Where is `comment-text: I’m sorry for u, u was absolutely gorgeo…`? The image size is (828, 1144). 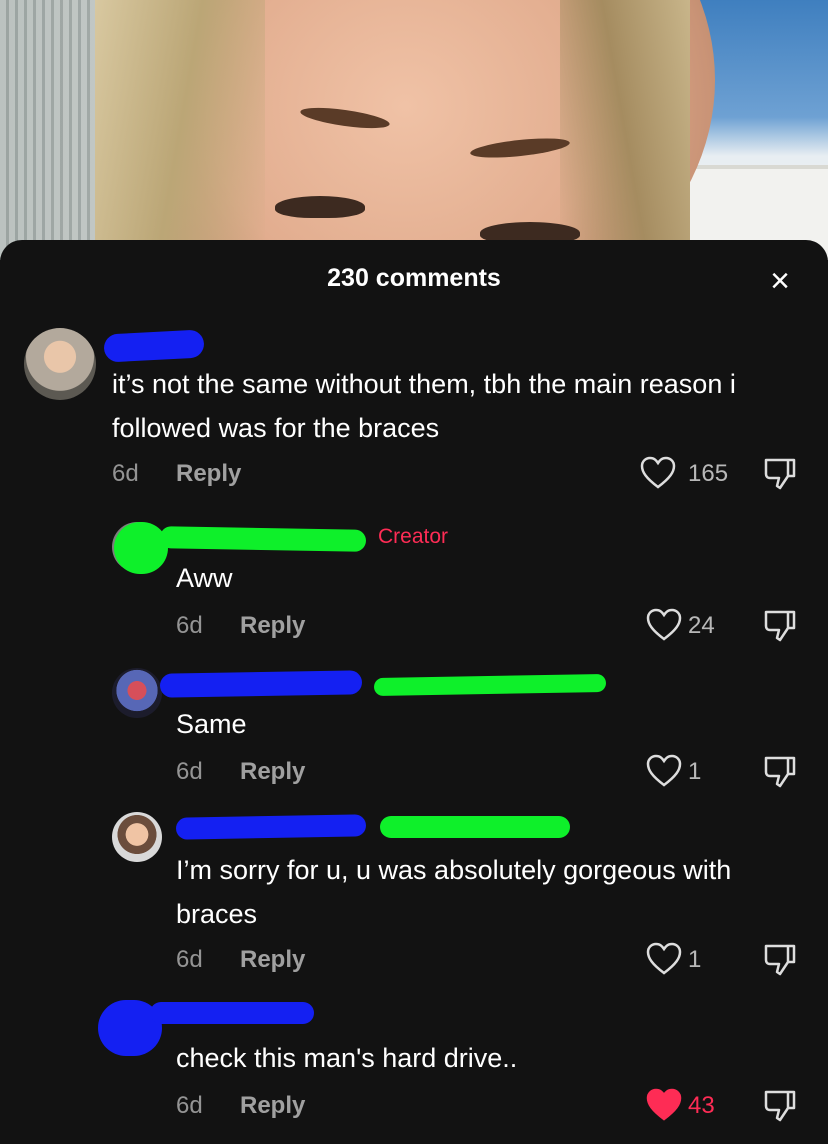 comment-text: I’m sorry for u, u was absolutely gorgeo… is located at coordinates (457, 892).